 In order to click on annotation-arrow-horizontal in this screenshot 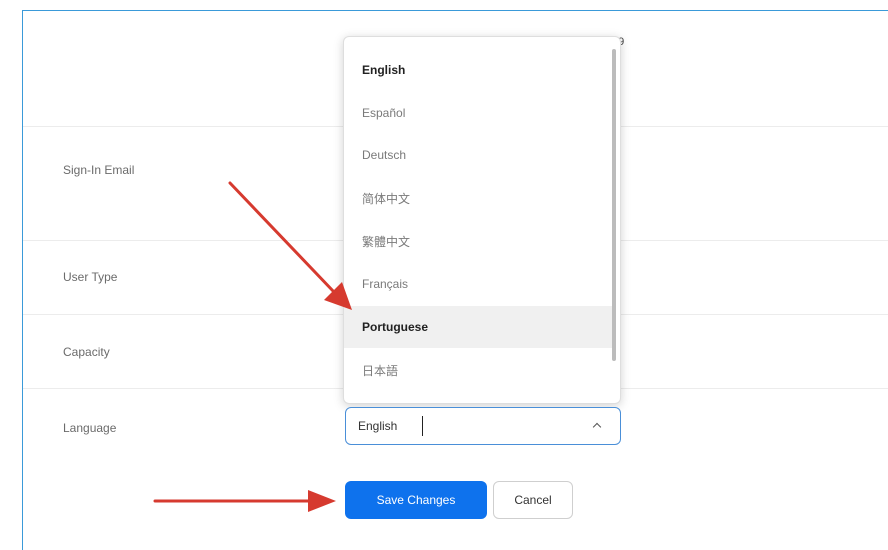, I will do `click(244, 501)`.